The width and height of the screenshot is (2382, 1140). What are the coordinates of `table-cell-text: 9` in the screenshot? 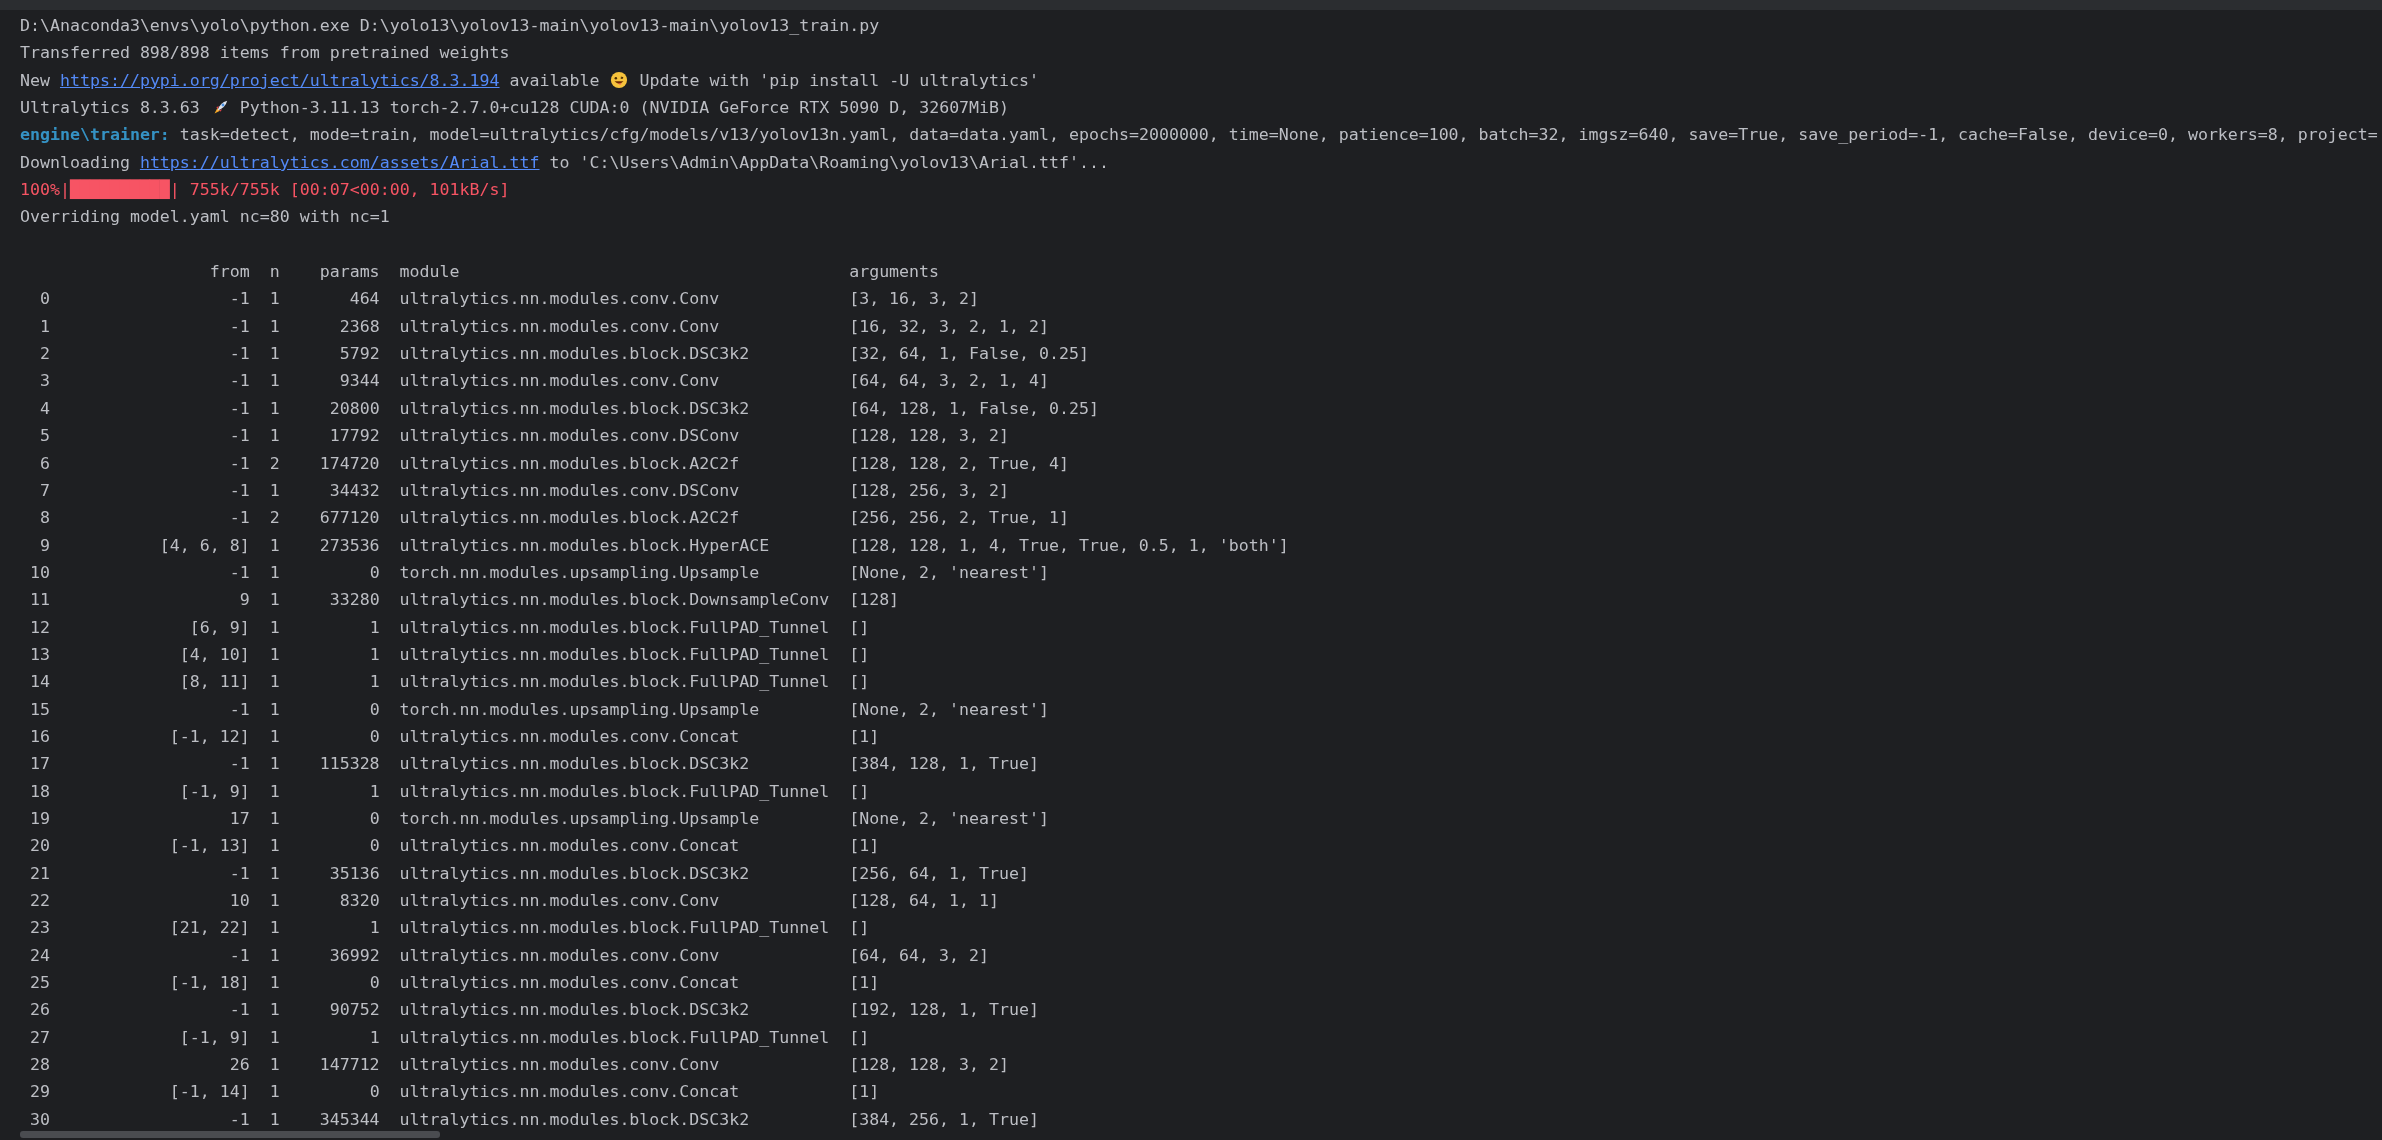 It's located at (244, 600).